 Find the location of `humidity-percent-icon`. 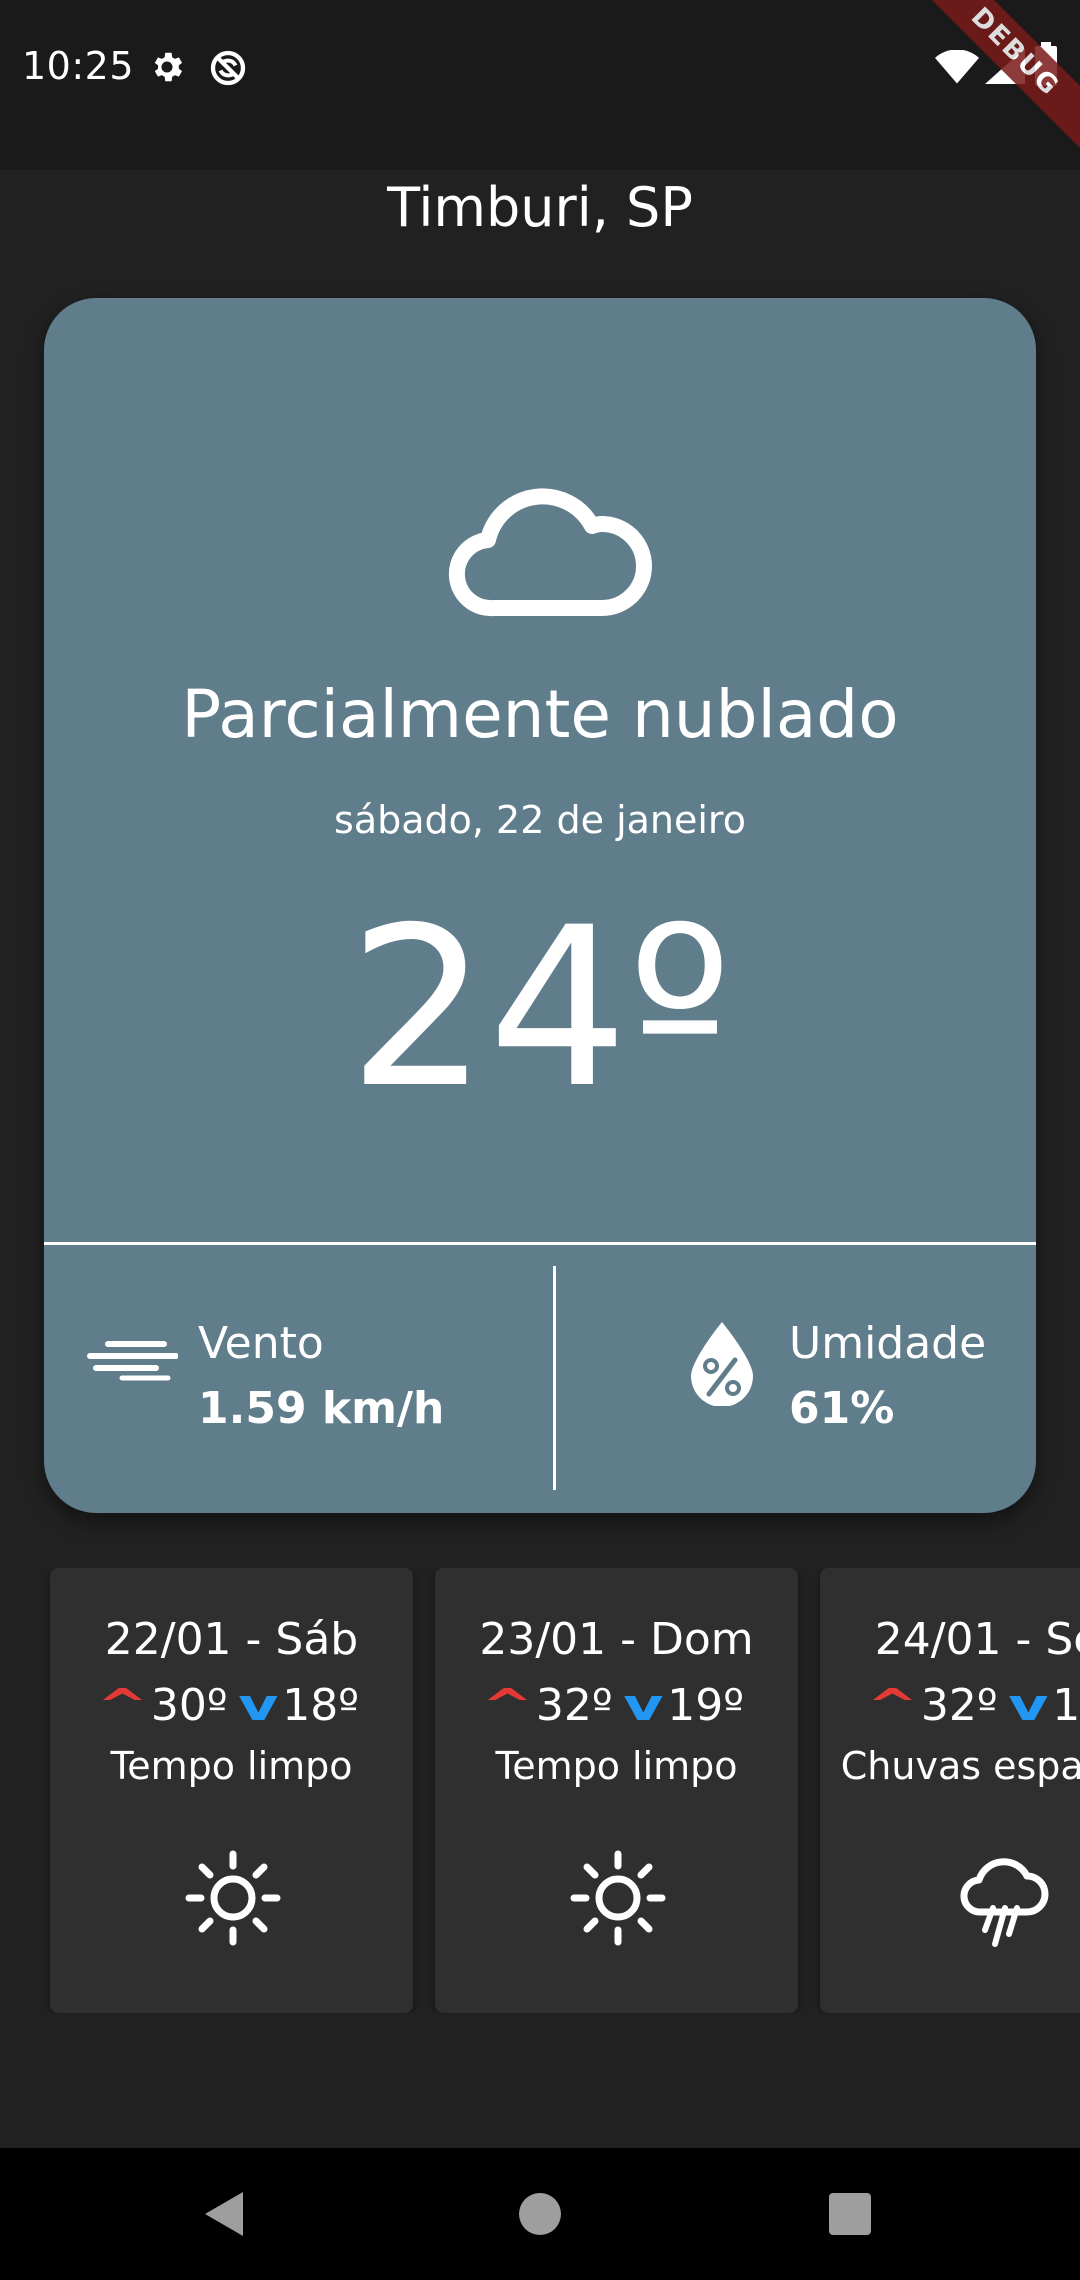

humidity-percent-icon is located at coordinates (722, 1365).